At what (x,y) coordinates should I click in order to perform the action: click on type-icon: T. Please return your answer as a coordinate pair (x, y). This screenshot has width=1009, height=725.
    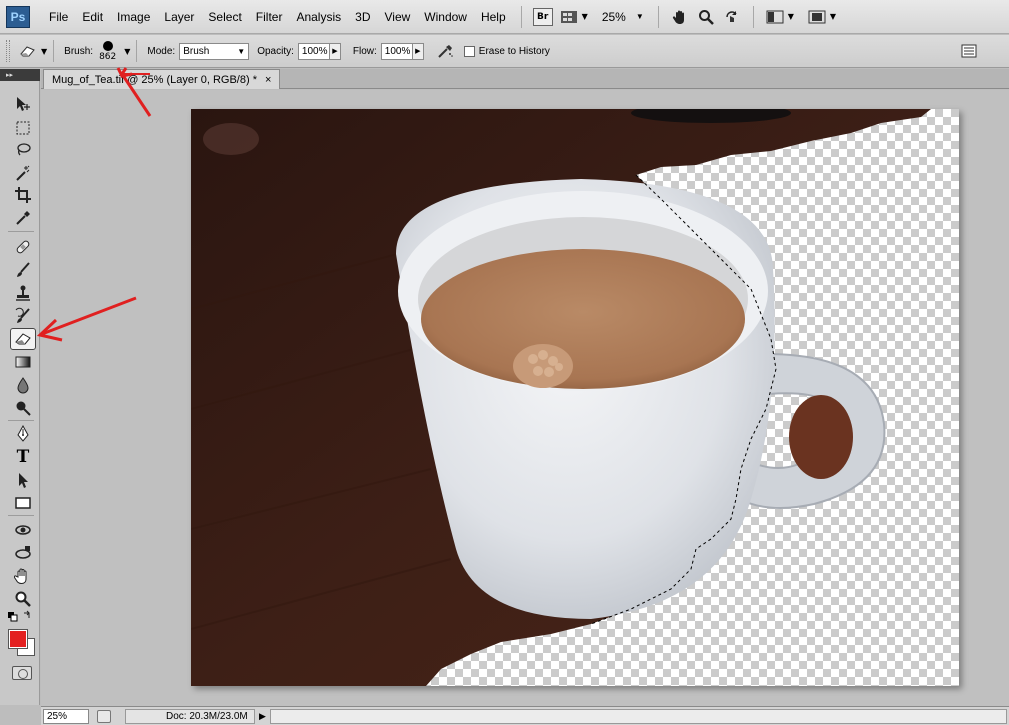
    Looking at the image, I should click on (23, 457).